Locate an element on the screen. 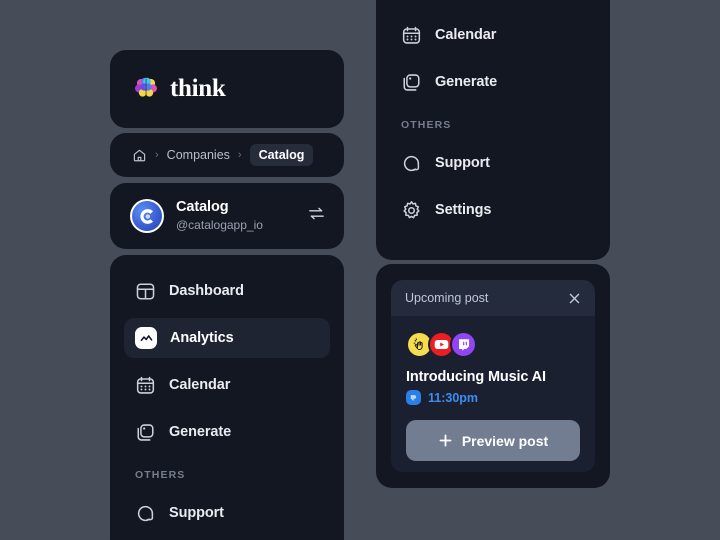 This screenshot has width=720, height=540. breadcrumb-panel: › Companies › Catalog is located at coordinates (227, 155).